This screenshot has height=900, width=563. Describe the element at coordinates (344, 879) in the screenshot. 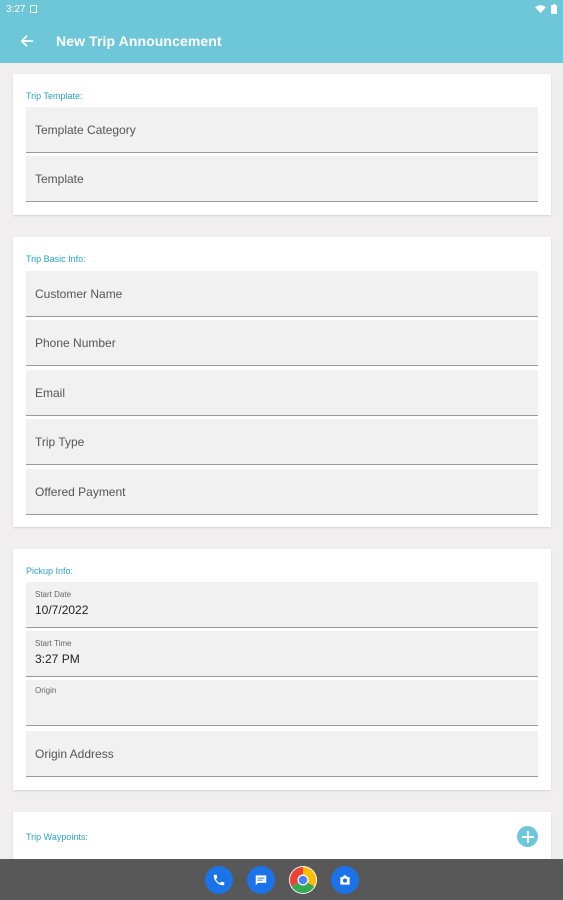

I see `camera-icon` at that location.